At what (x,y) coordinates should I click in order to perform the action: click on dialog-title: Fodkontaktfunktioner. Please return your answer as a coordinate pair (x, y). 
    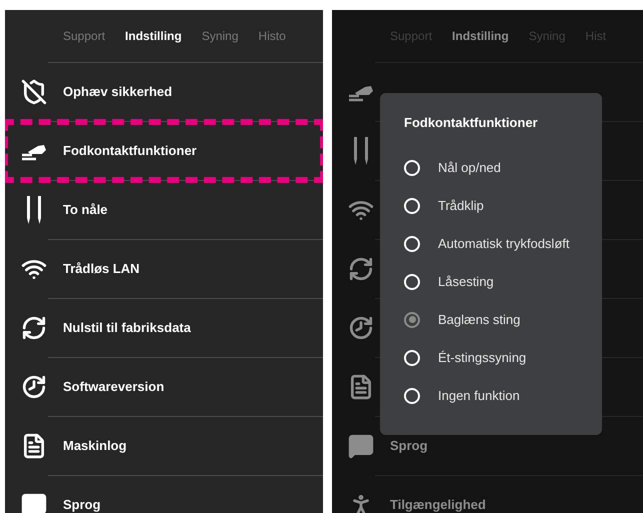
    Looking at the image, I should click on (471, 123).